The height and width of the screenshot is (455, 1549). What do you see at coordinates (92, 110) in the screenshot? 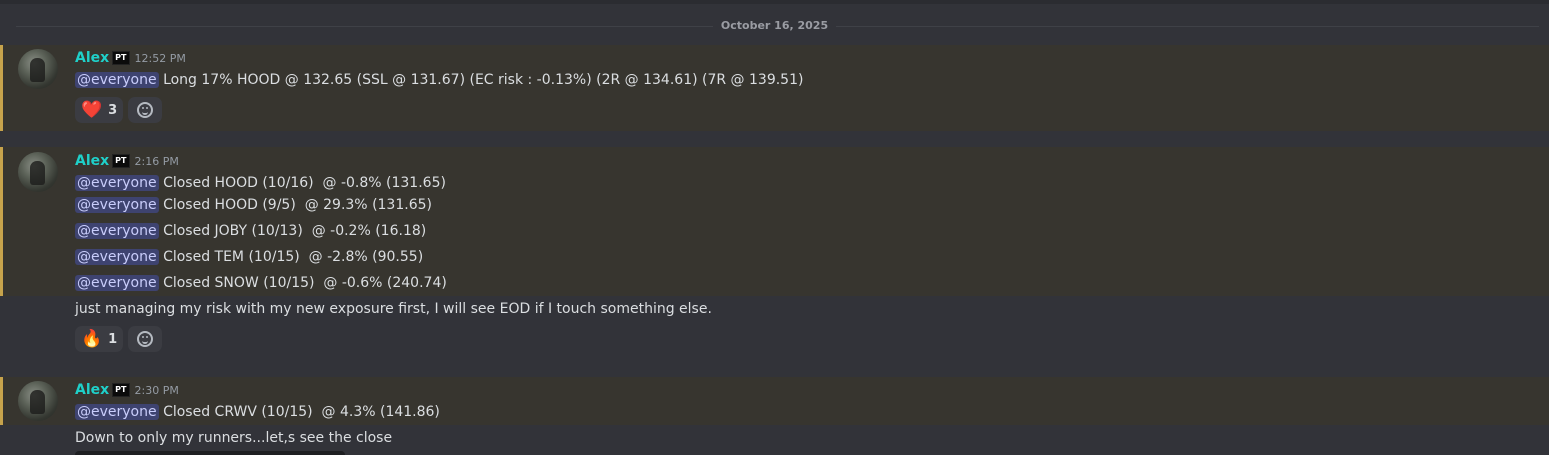
I see `heart-icon: ❤️` at bounding box center [92, 110].